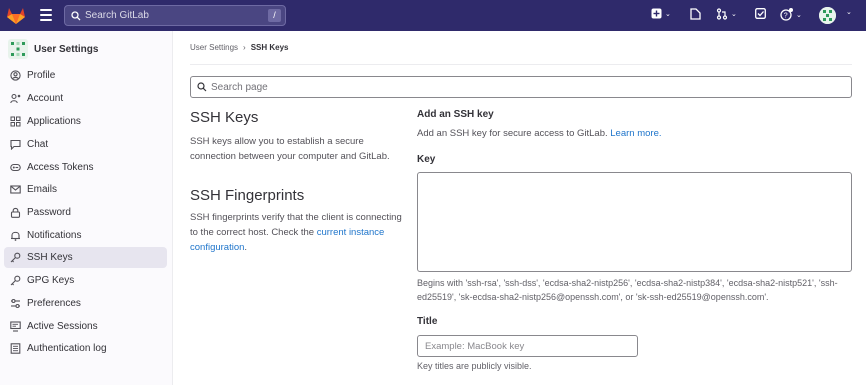 This screenshot has width=866, height=385. I want to click on title-label: Title, so click(427, 321).